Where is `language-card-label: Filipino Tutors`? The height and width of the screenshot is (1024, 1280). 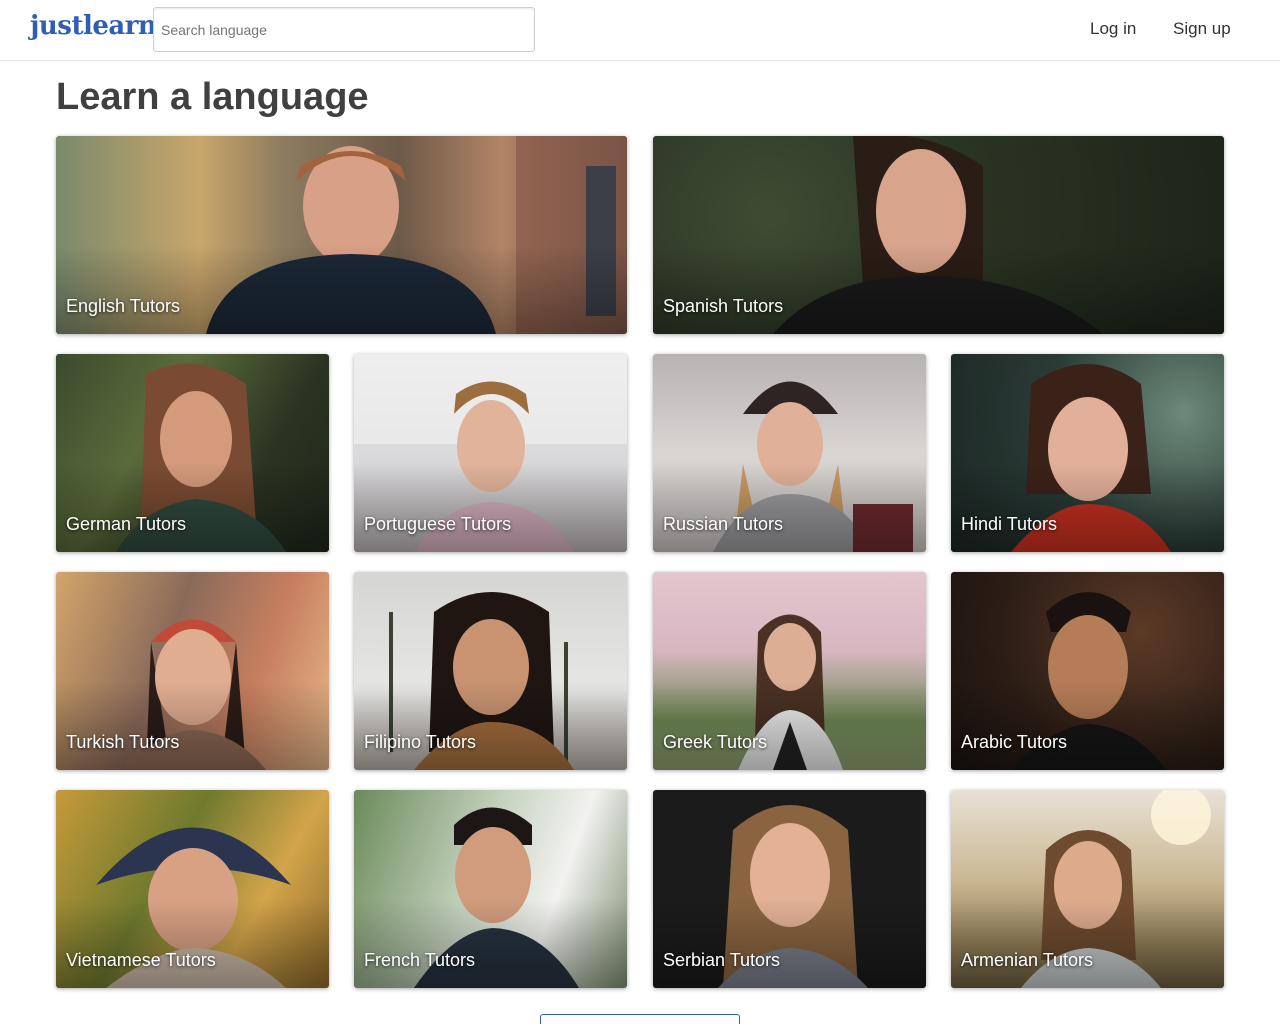
language-card-label: Filipino Tutors is located at coordinates (420, 742).